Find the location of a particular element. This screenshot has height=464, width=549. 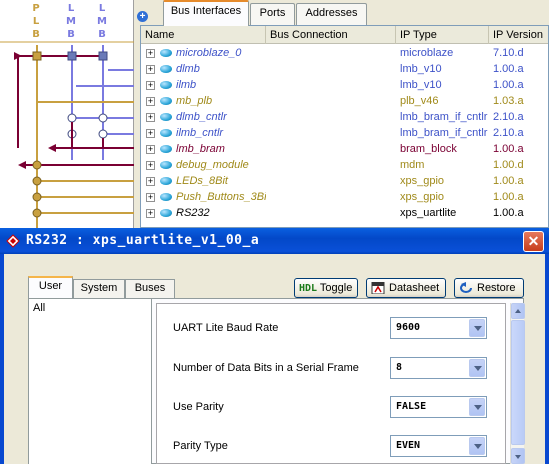

param-label: UART Lite Baud Rate is located at coordinates (226, 328).